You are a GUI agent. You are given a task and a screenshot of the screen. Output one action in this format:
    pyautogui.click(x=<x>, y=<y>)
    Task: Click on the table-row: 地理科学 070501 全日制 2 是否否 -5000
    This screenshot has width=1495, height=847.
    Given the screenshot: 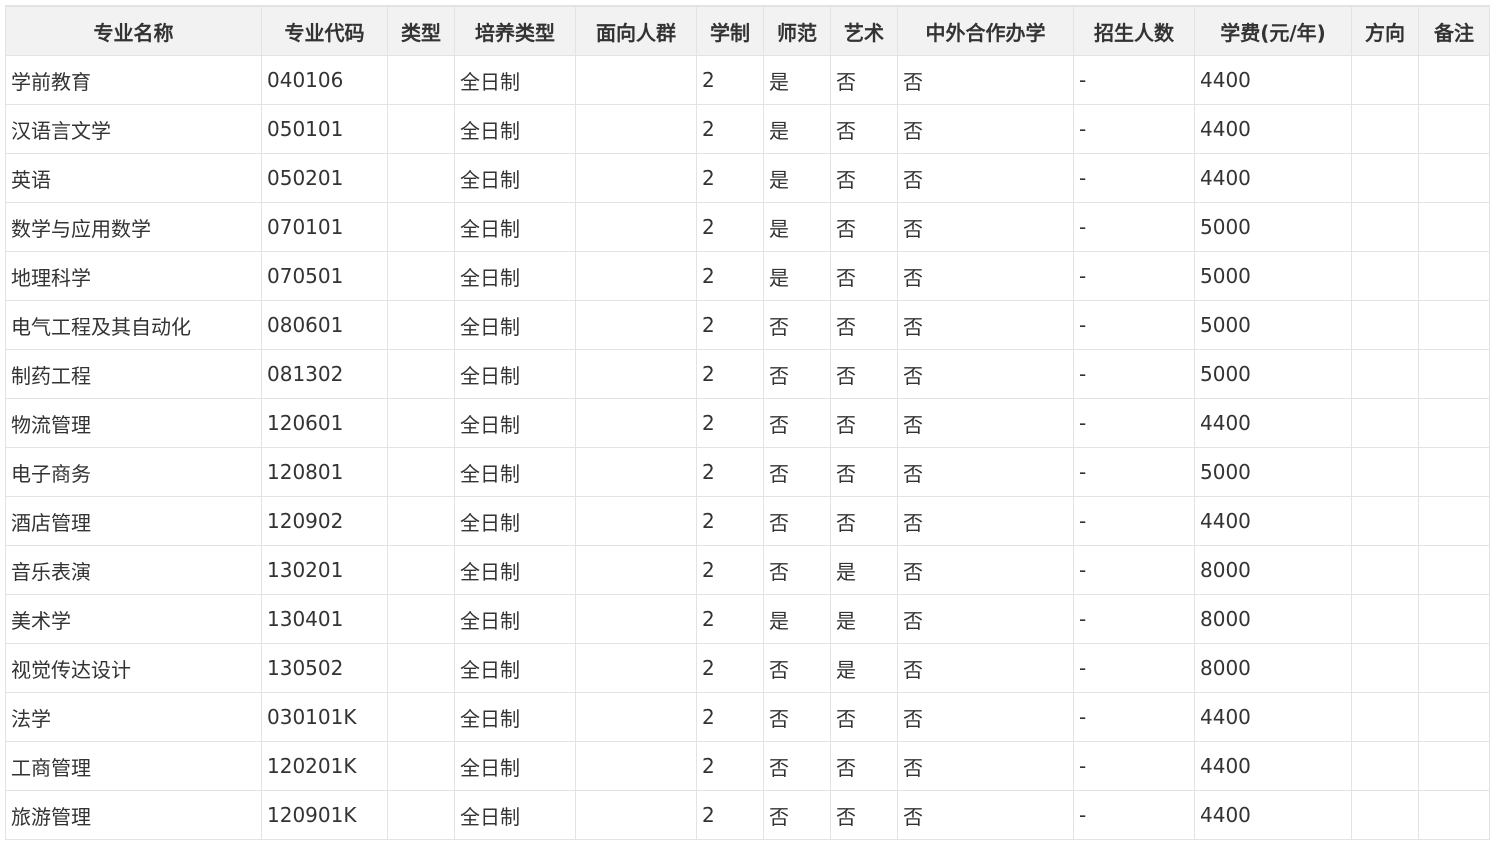 What is the action you would take?
    pyautogui.click(x=747, y=276)
    